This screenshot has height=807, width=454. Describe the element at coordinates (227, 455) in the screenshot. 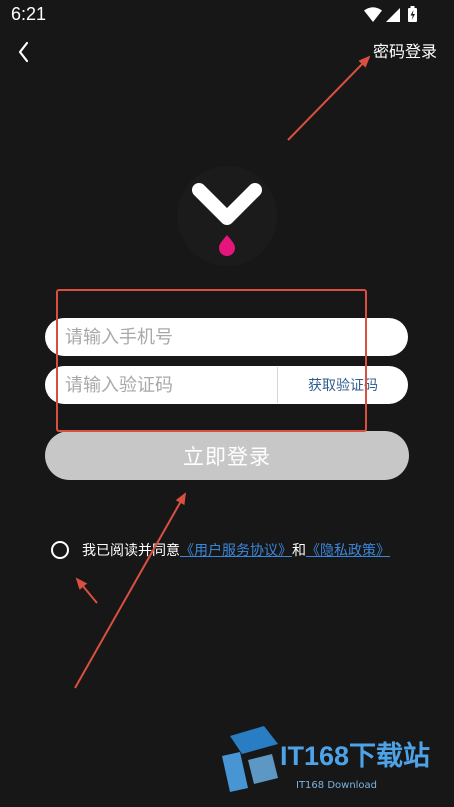

I see `login-button: 立即登录` at that location.